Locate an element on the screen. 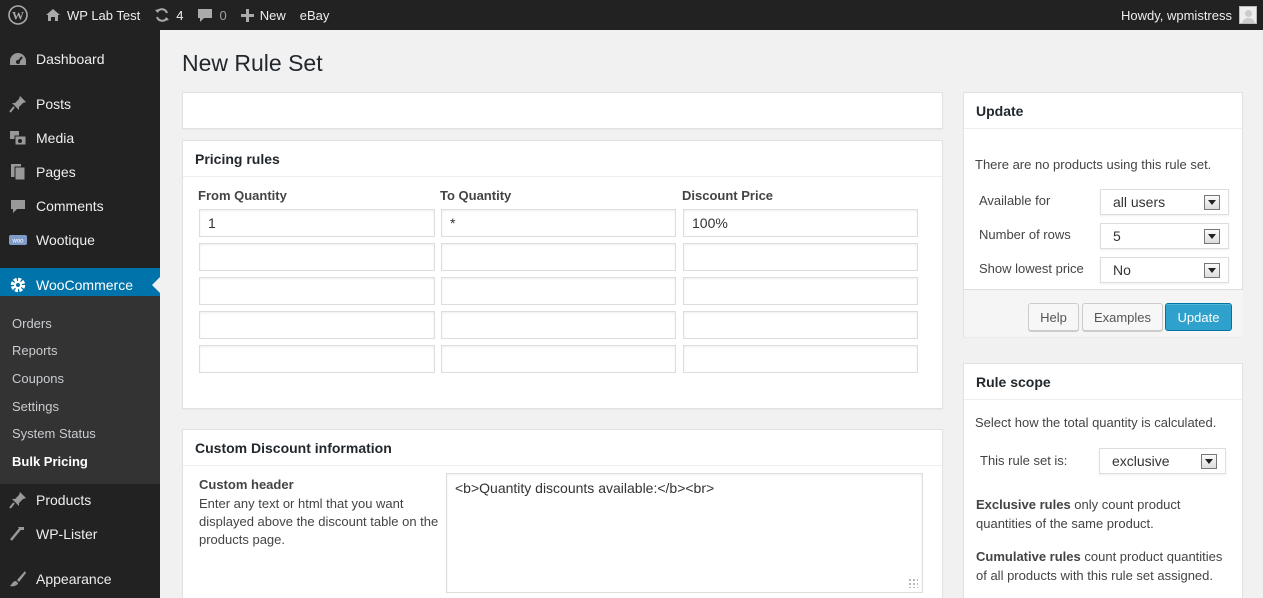  submenu-bulk-pricing: Bulk Pricing is located at coordinates (50, 461).